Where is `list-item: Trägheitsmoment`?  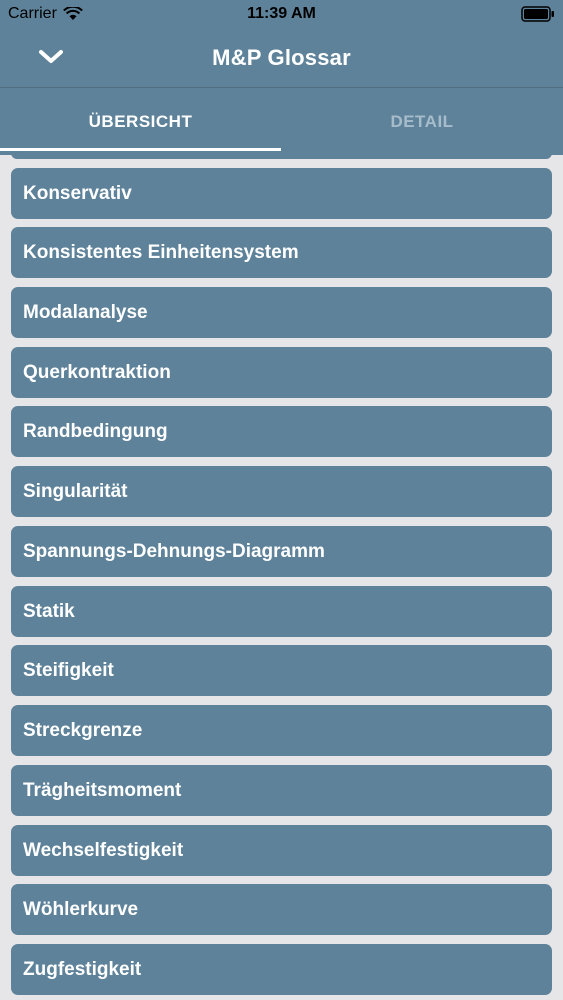 list-item: Trägheitsmoment is located at coordinates (281, 790).